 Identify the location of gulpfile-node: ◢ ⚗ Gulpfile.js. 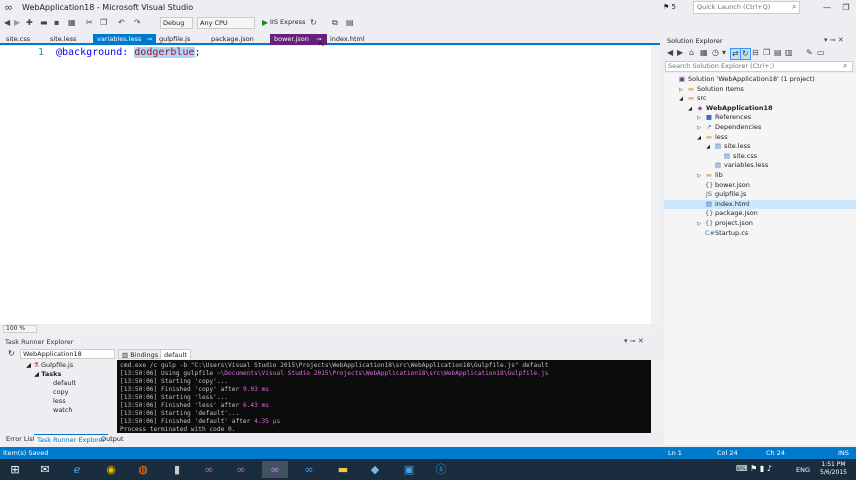
(49, 365).